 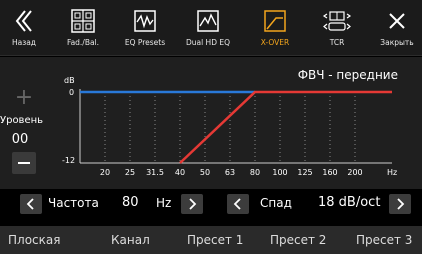 What do you see at coordinates (83, 21) in the screenshot?
I see `fader-balance-icon` at bounding box center [83, 21].